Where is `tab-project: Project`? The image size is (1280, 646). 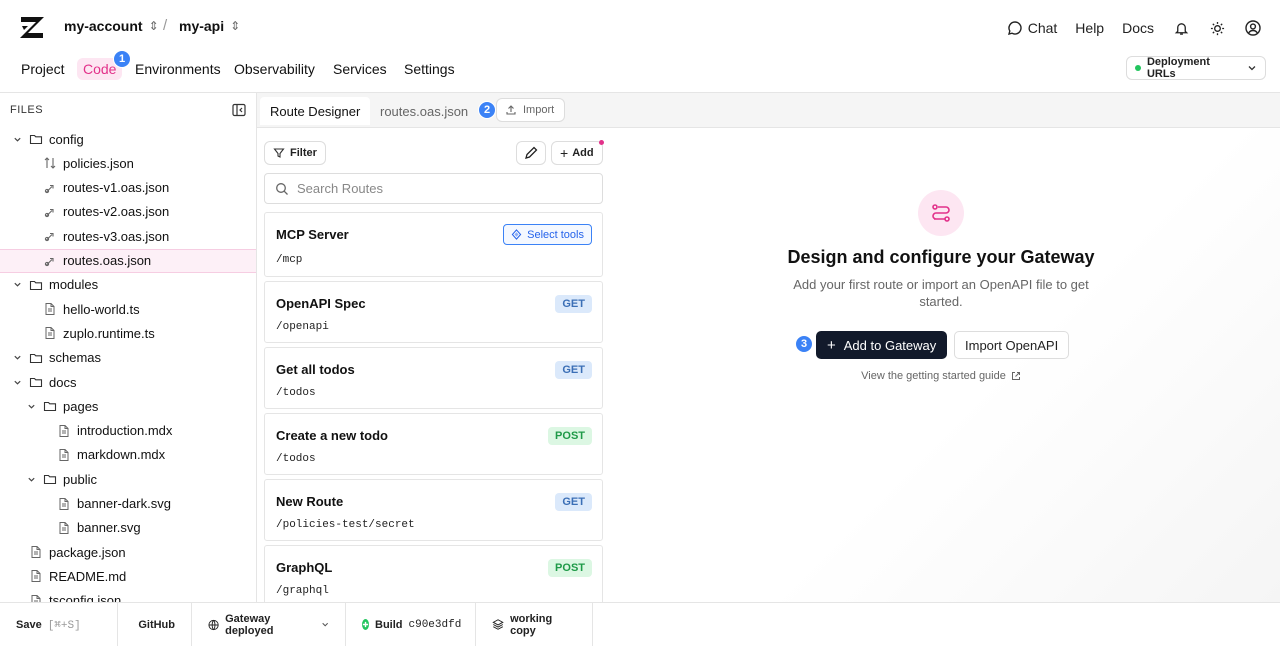
tab-project: Project is located at coordinates (43, 69).